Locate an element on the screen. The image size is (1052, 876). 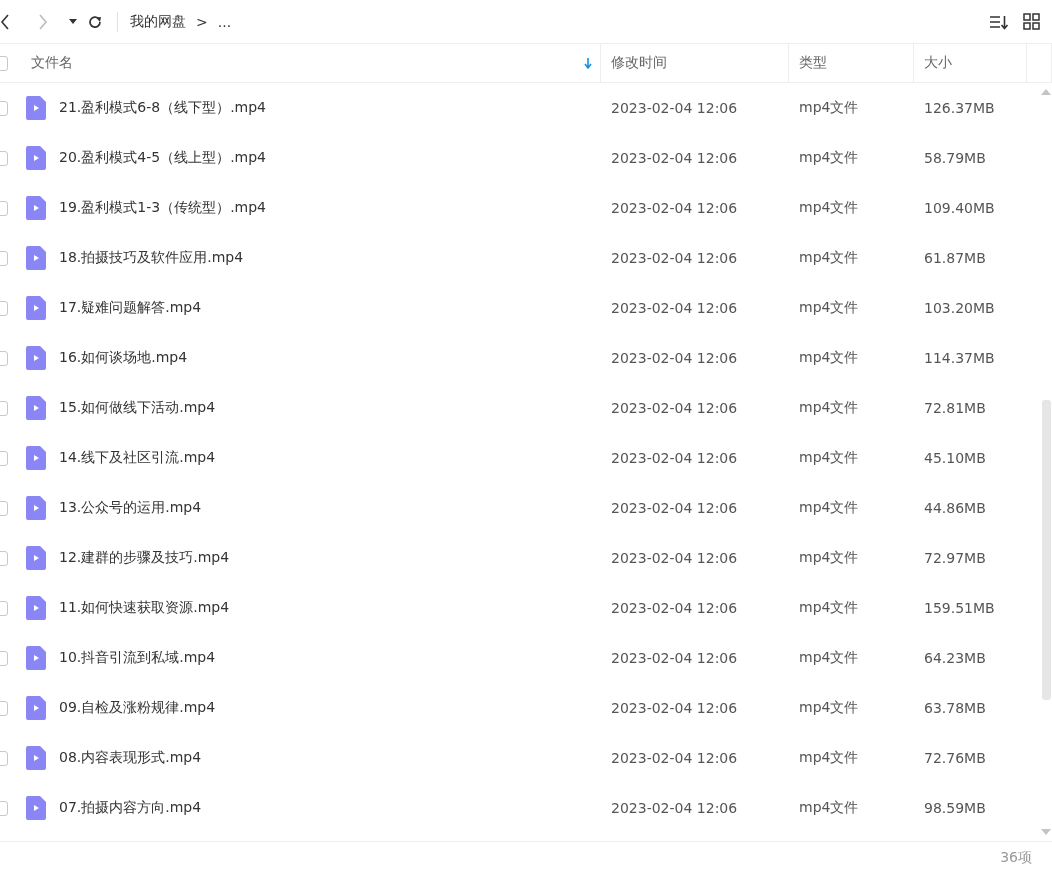
file-size: 126.37MB is located at coordinates (959, 108).